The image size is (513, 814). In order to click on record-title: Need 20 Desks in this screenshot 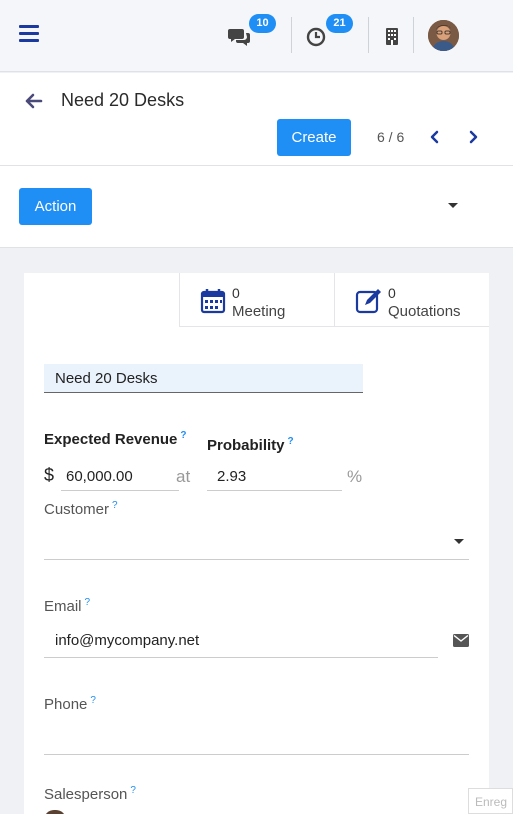, I will do `click(123, 100)`.